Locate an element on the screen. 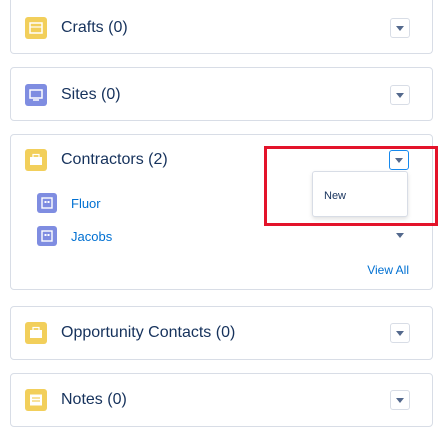 The width and height of the screenshot is (445, 436). sites-menu-button is located at coordinates (400, 95).